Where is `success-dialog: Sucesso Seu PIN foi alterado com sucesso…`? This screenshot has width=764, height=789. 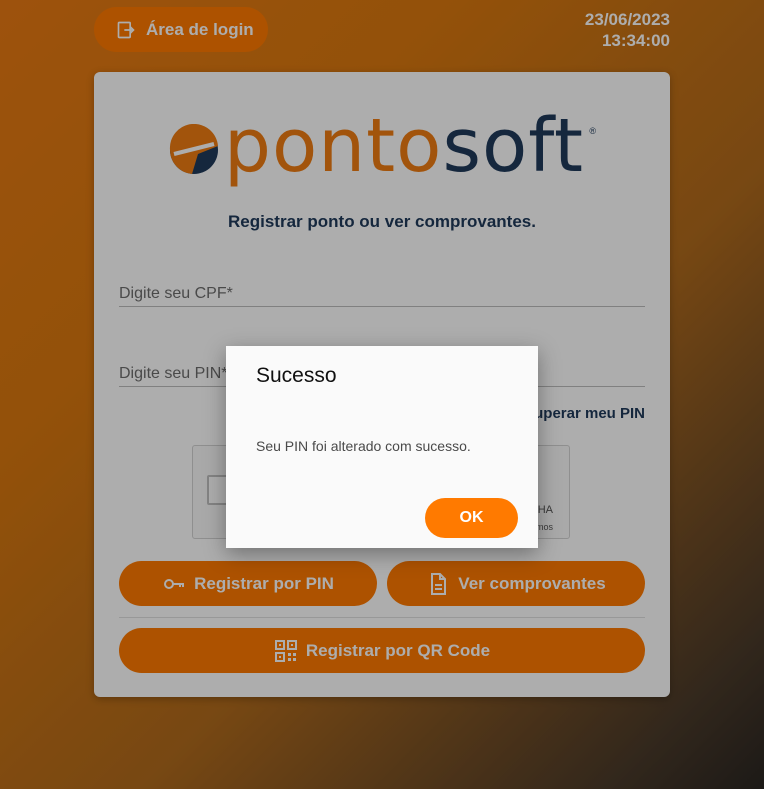 success-dialog: Sucesso Seu PIN foi alterado com sucesso… is located at coordinates (382, 447).